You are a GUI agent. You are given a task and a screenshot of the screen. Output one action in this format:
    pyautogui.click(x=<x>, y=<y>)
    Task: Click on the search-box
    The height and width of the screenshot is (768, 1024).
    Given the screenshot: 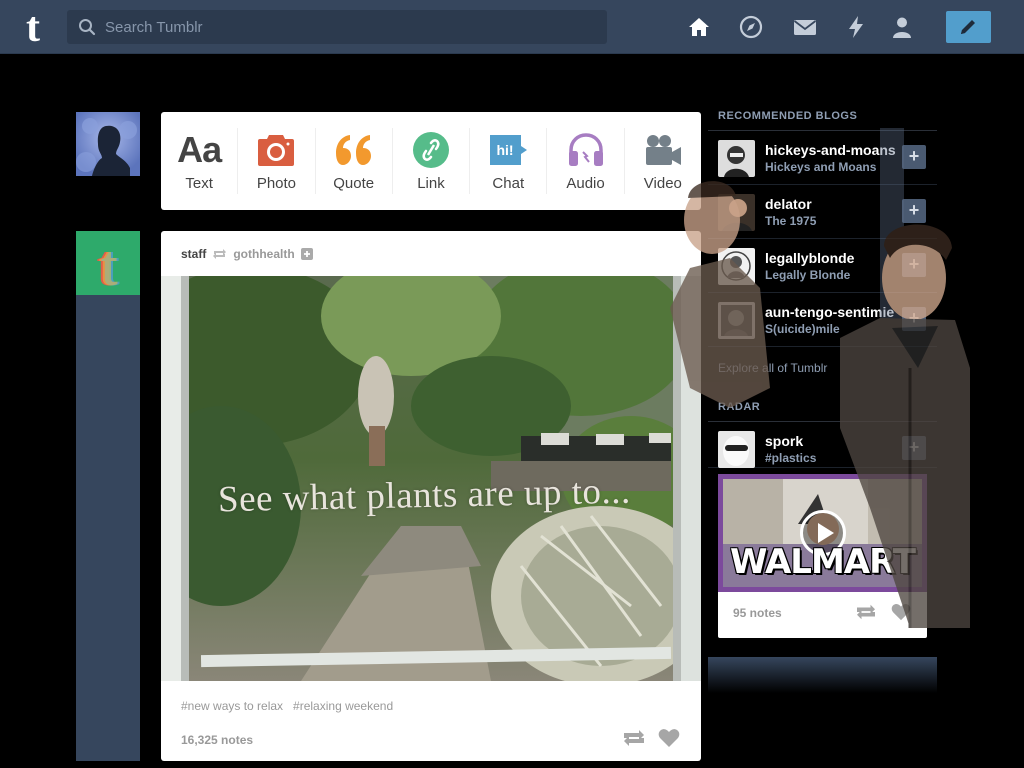 What is the action you would take?
    pyautogui.click(x=337, y=27)
    